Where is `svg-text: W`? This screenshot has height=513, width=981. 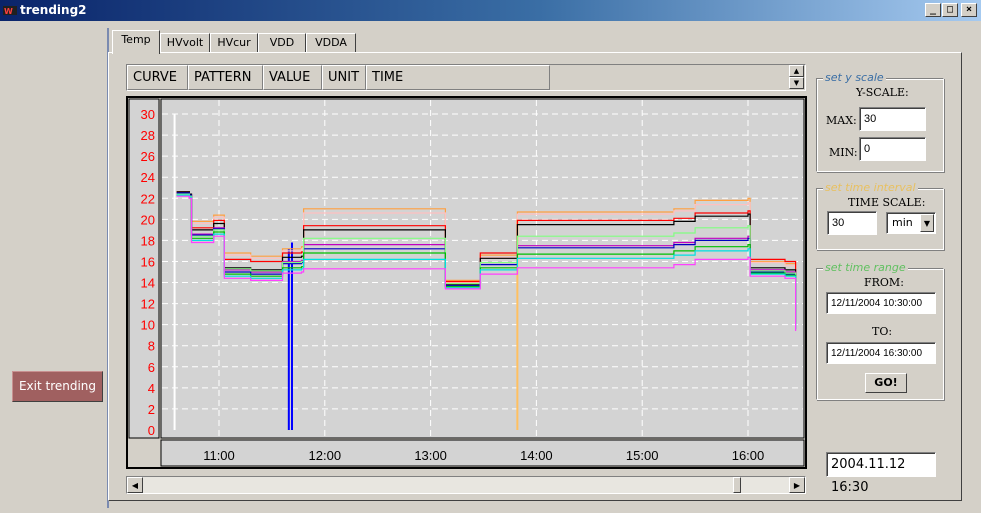
svg-text: W is located at coordinates (8, 11).